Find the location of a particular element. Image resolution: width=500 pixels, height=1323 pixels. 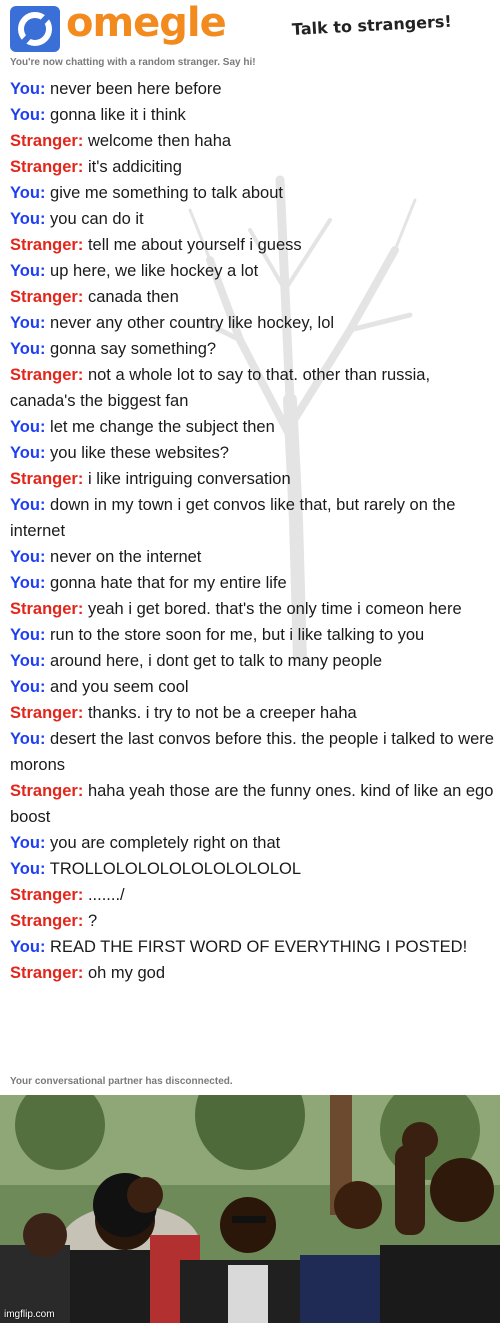

chat-message-stranger: Stranger: ......./ is located at coordinates (252, 895).